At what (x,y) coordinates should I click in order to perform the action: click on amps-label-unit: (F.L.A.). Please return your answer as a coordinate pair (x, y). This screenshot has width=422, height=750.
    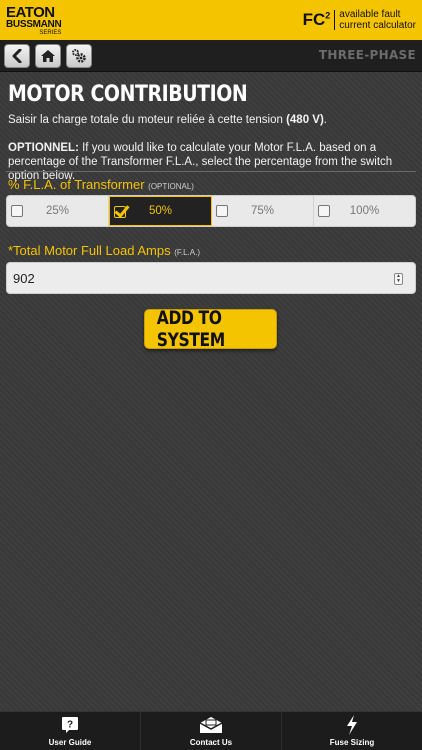
    Looking at the image, I should click on (187, 252).